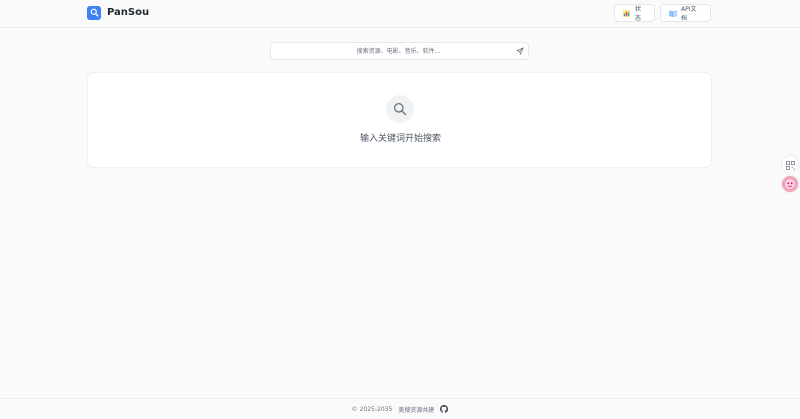 This screenshot has height=419, width=800. I want to click on search-bar, so click(399, 51).